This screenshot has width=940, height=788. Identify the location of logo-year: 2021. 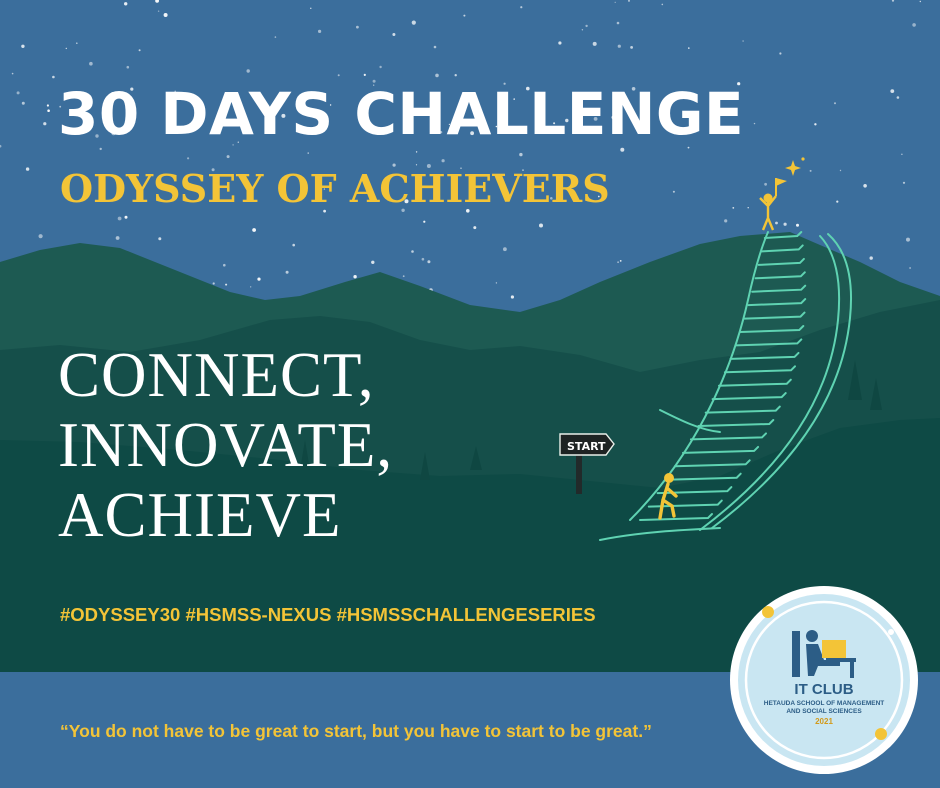
(824, 721).